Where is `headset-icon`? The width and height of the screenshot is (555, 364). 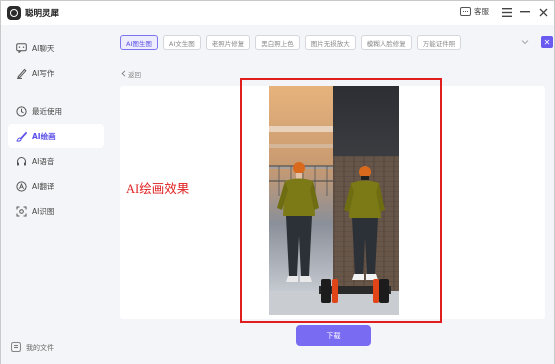 headset-icon is located at coordinates (21, 161).